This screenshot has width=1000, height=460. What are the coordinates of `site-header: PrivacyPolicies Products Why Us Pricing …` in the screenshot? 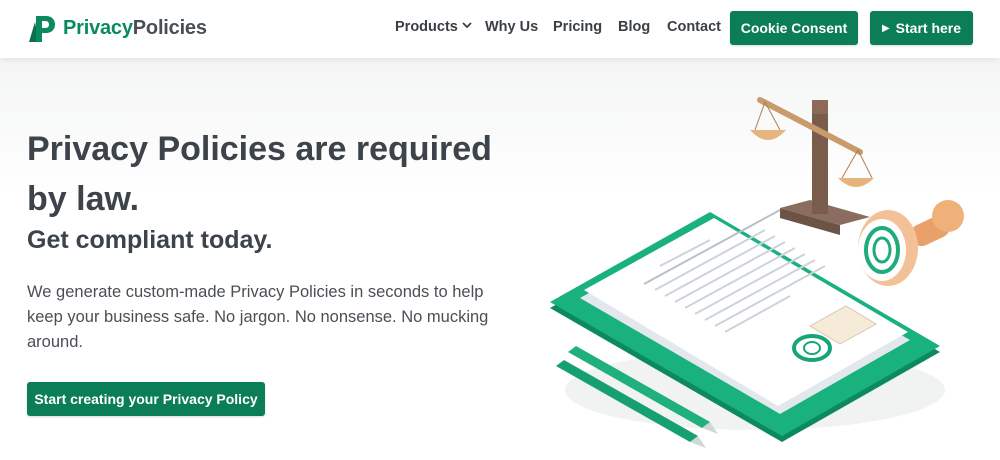 It's located at (500, 29).